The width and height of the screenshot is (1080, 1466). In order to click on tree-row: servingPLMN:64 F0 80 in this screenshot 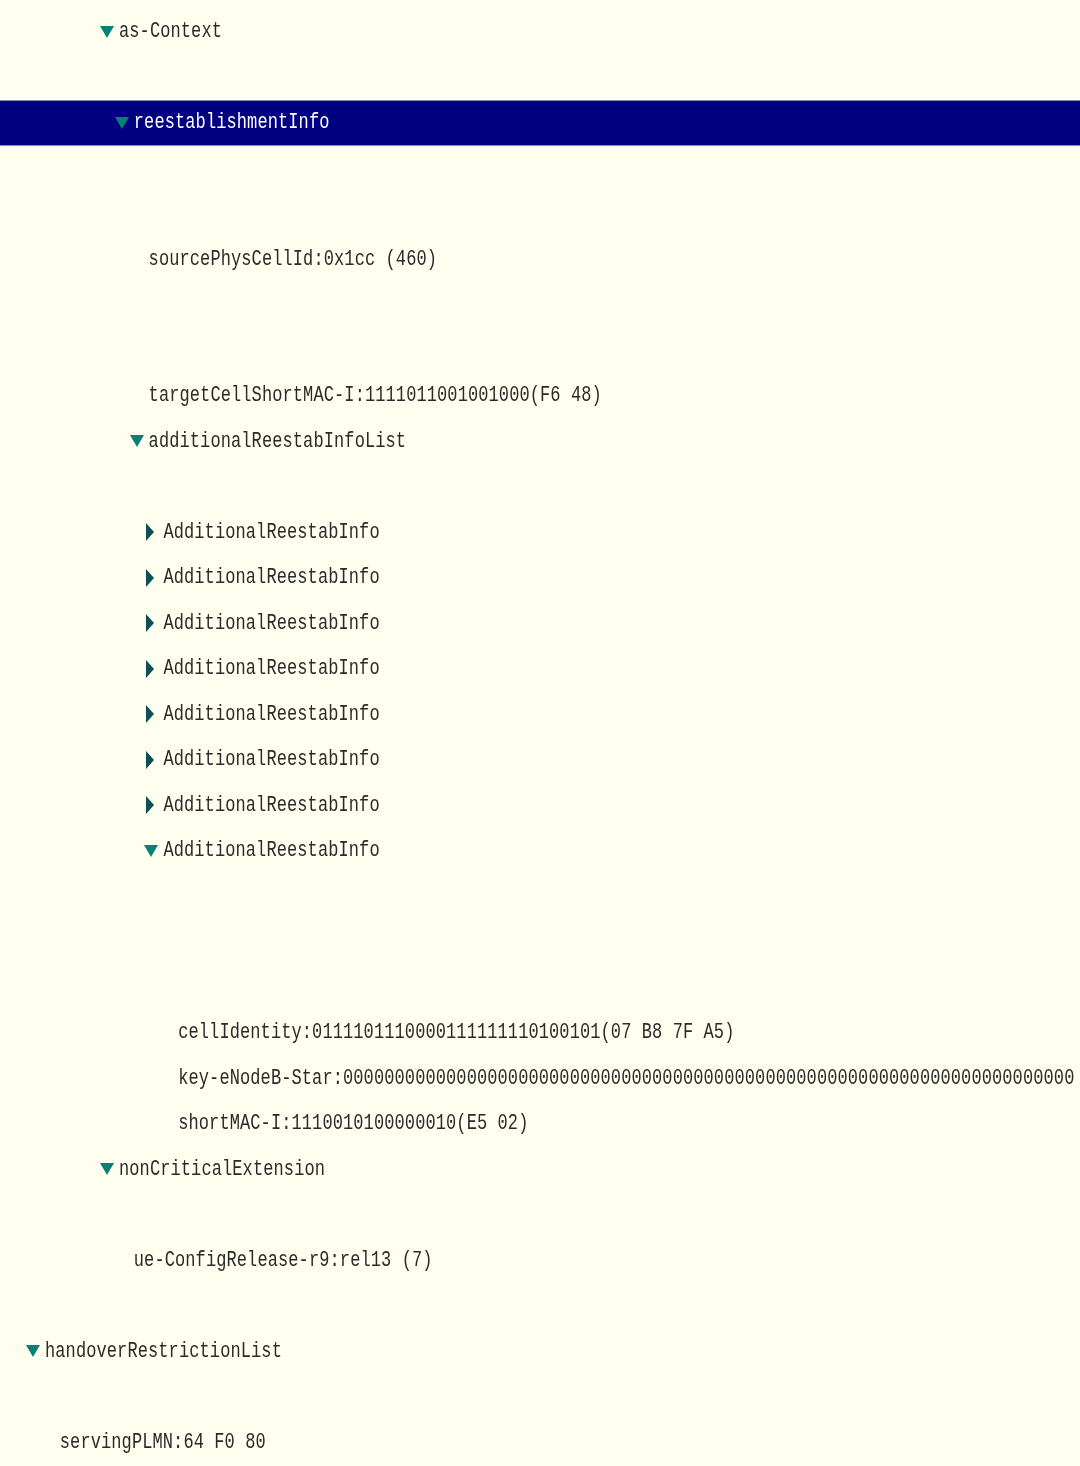, I will do `click(540, 1442)`.